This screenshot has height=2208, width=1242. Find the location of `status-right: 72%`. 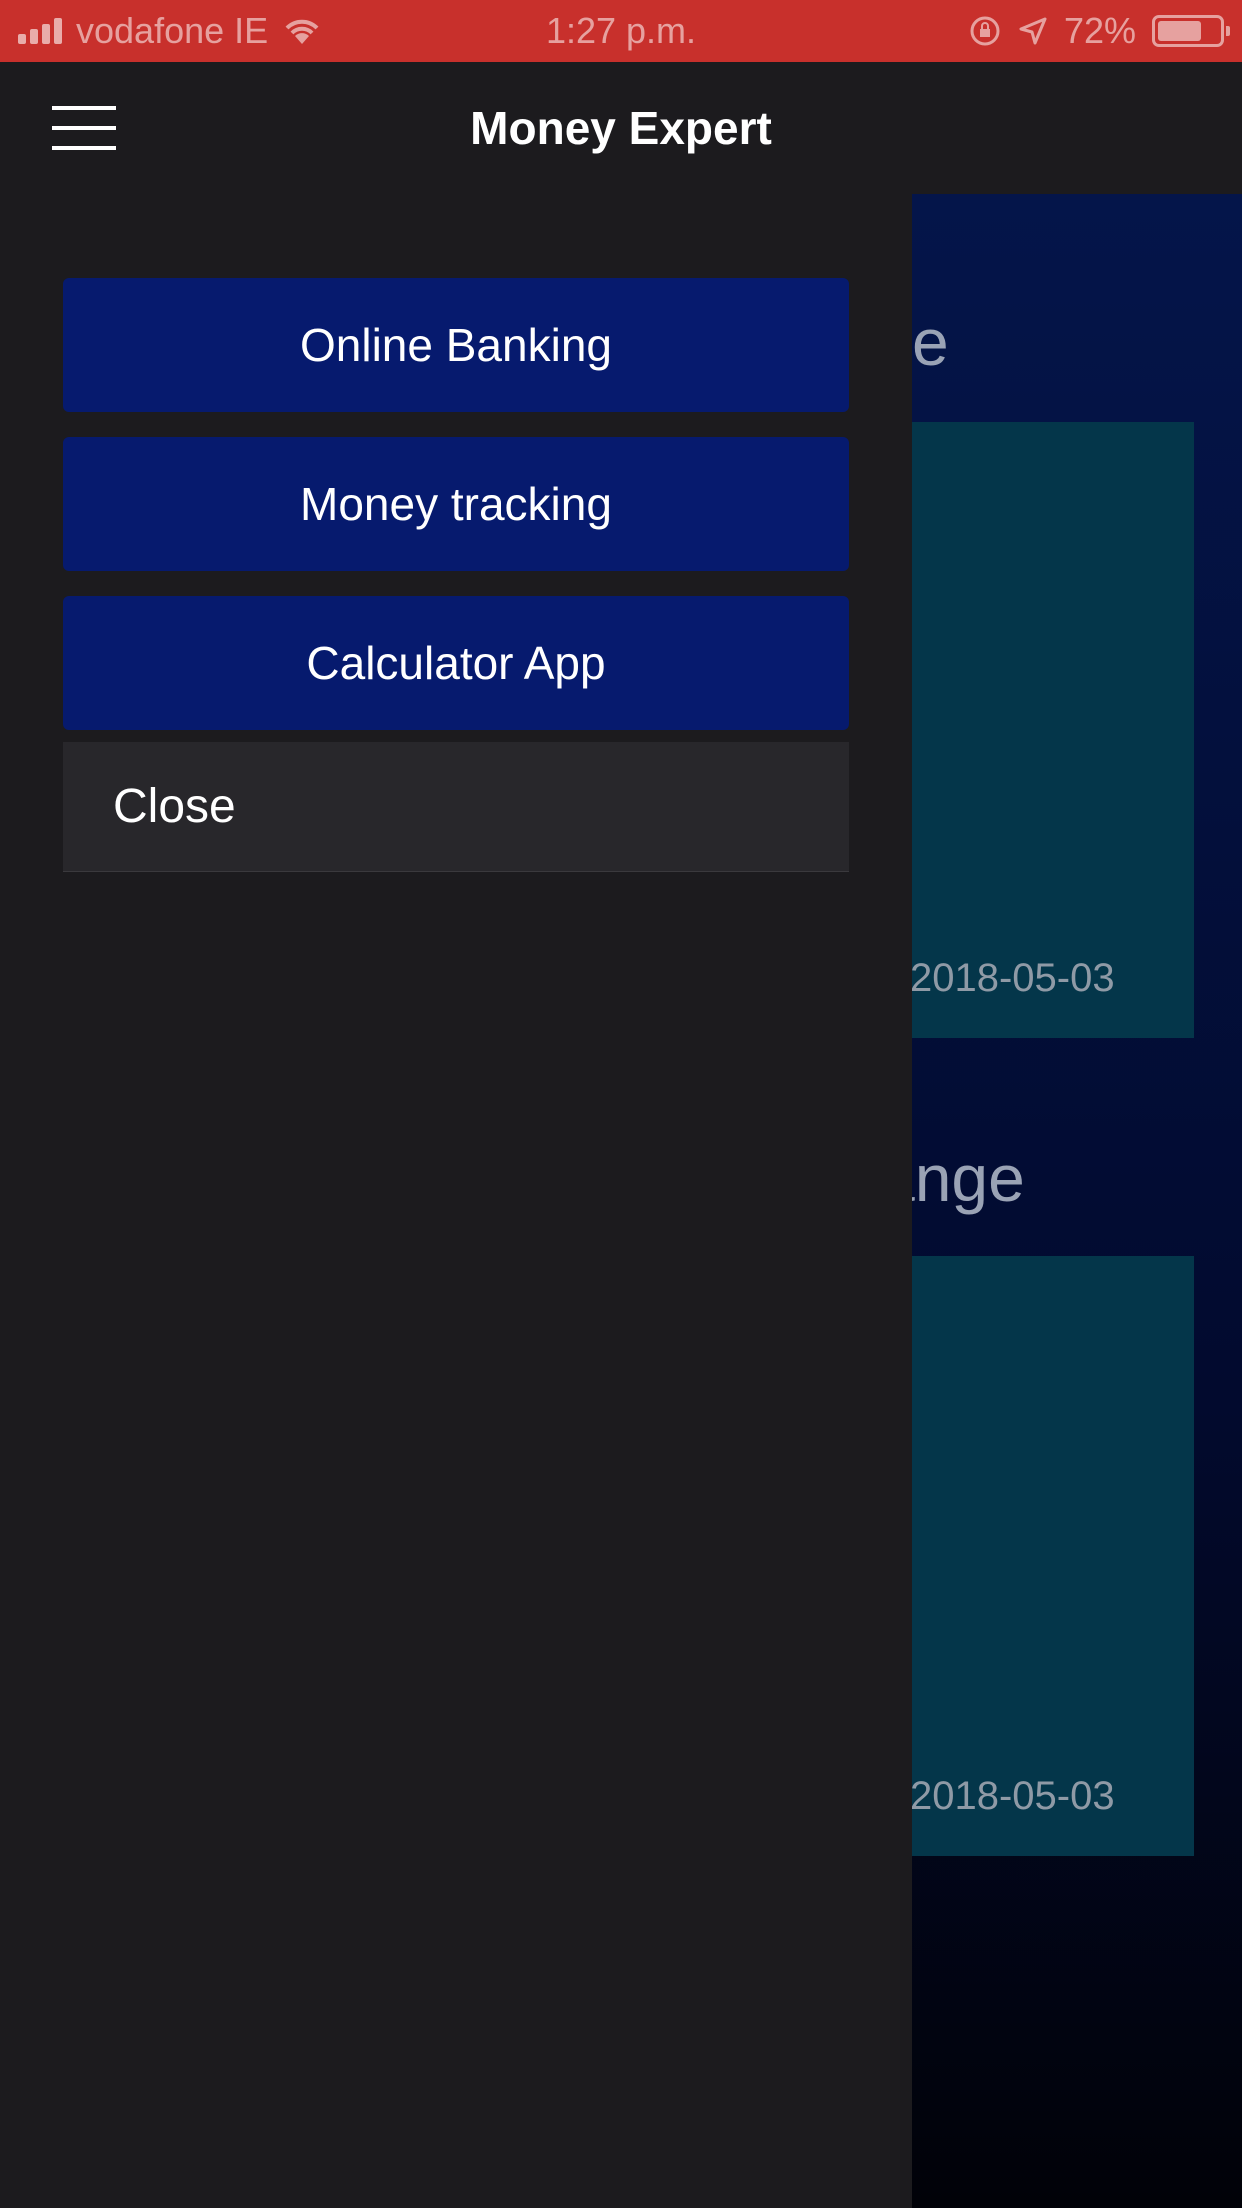

status-right: 72% is located at coordinates (1099, 31).